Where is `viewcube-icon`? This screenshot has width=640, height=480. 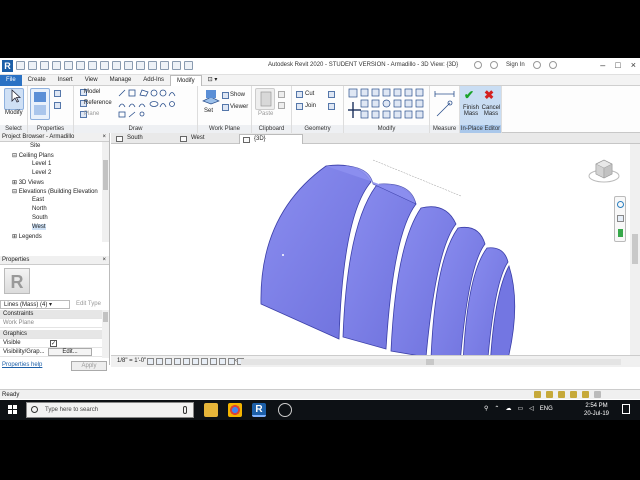
viewcube-icon is located at coordinates (604, 171).